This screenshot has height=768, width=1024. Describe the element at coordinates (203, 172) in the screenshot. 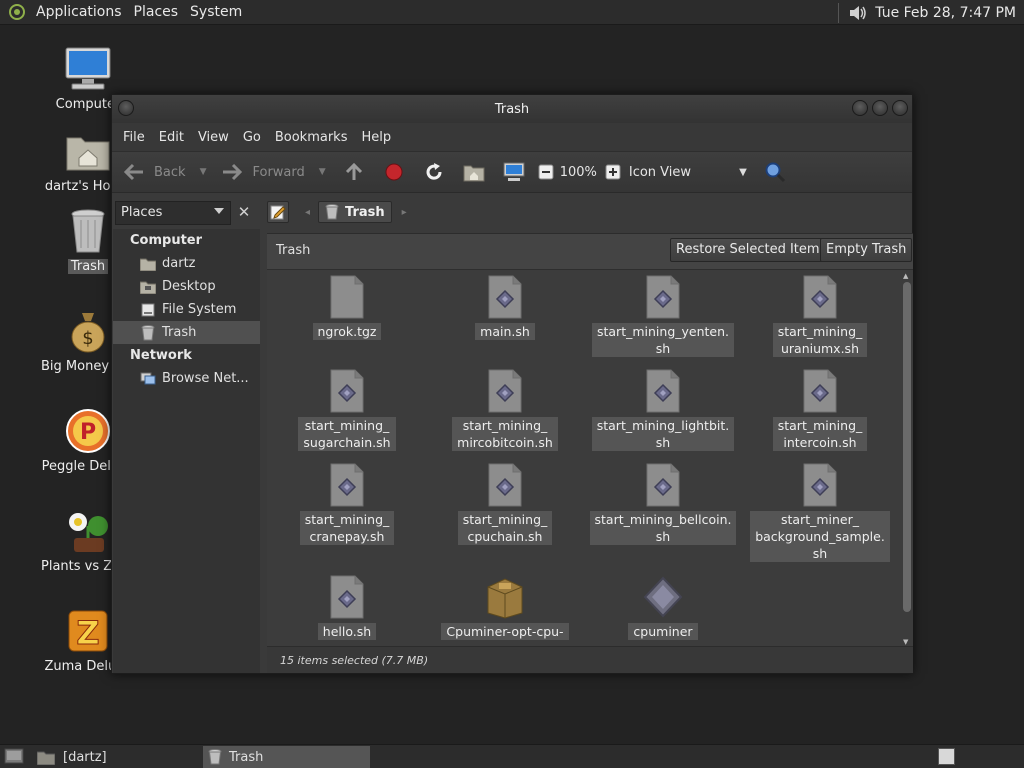

I see `back-history-dropdown: ▼` at that location.